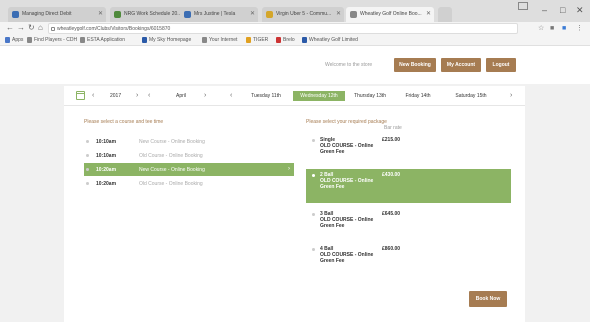  I want to click on browser-tab: Virgin Uber 5 - Commu... ✕, so click(303, 14).